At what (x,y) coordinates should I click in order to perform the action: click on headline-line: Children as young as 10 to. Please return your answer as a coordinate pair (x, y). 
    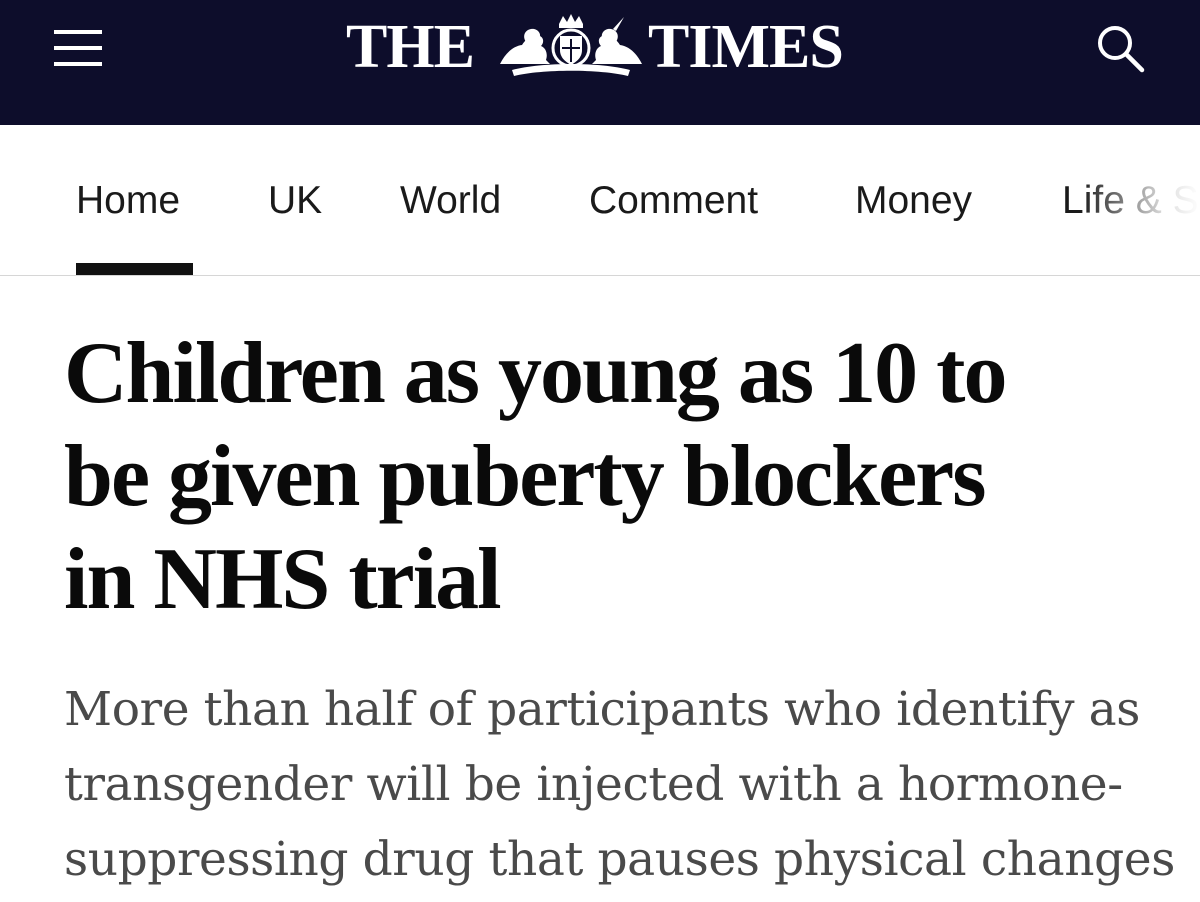
    Looking at the image, I should click on (535, 373).